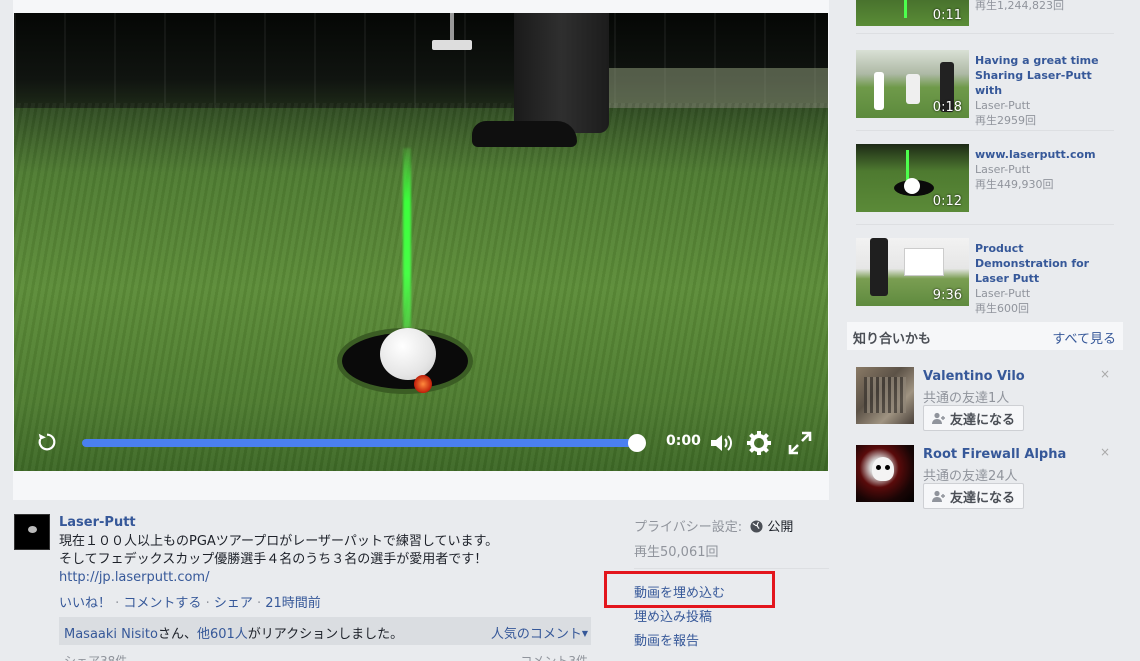 The width and height of the screenshot is (1140, 661). What do you see at coordinates (233, 603) in the screenshot?
I see `share-link: シェア` at bounding box center [233, 603].